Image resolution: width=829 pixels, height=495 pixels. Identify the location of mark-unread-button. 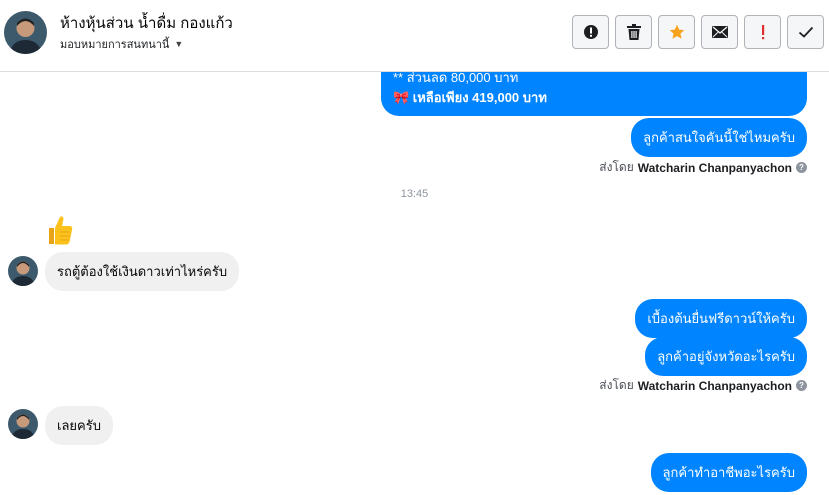
(719, 32).